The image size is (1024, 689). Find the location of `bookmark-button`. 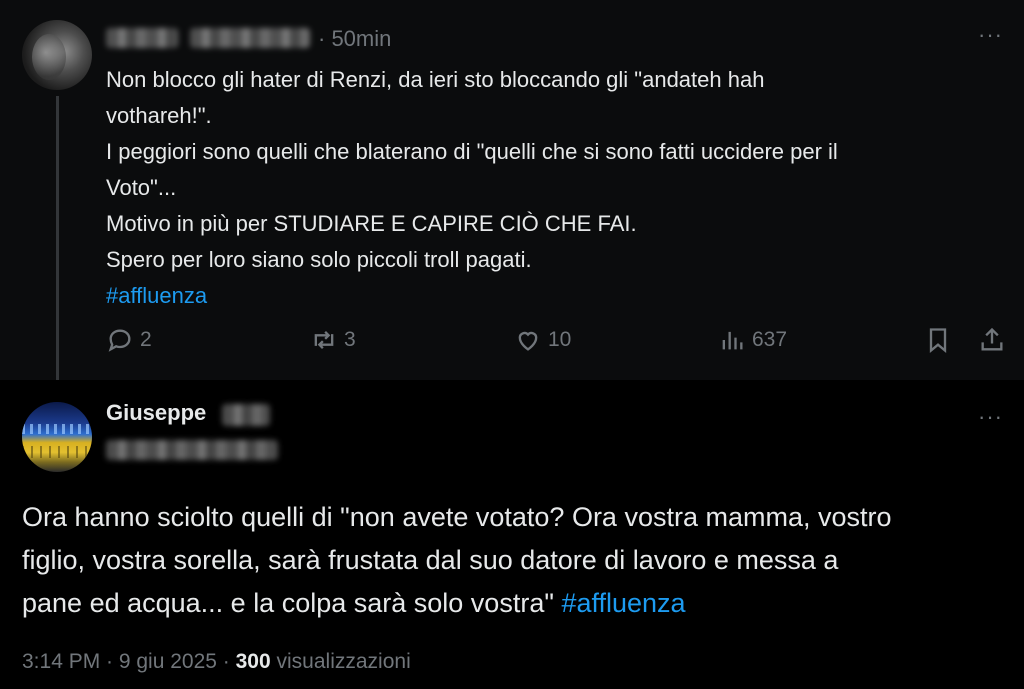

bookmark-button is located at coordinates (938, 340).